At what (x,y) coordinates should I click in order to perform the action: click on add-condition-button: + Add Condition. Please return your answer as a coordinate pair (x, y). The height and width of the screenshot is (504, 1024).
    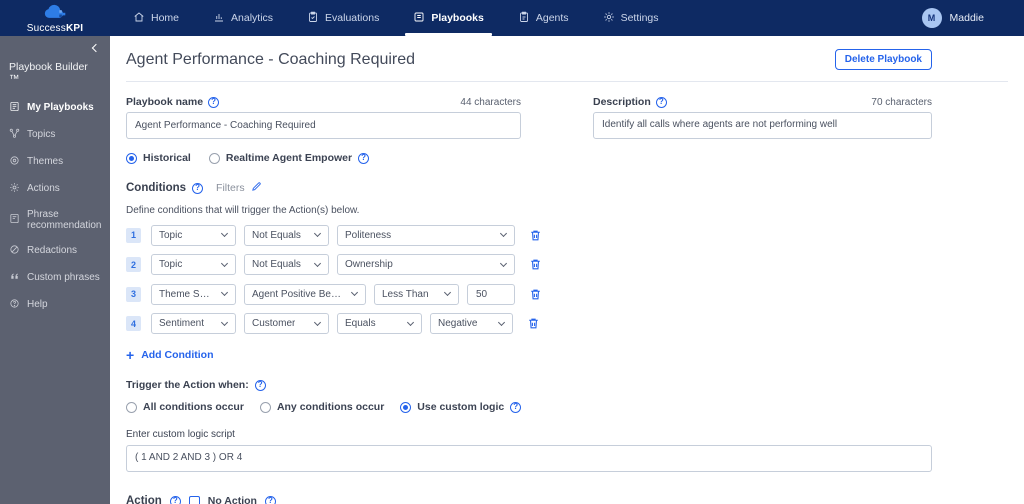
    Looking at the image, I should click on (170, 355).